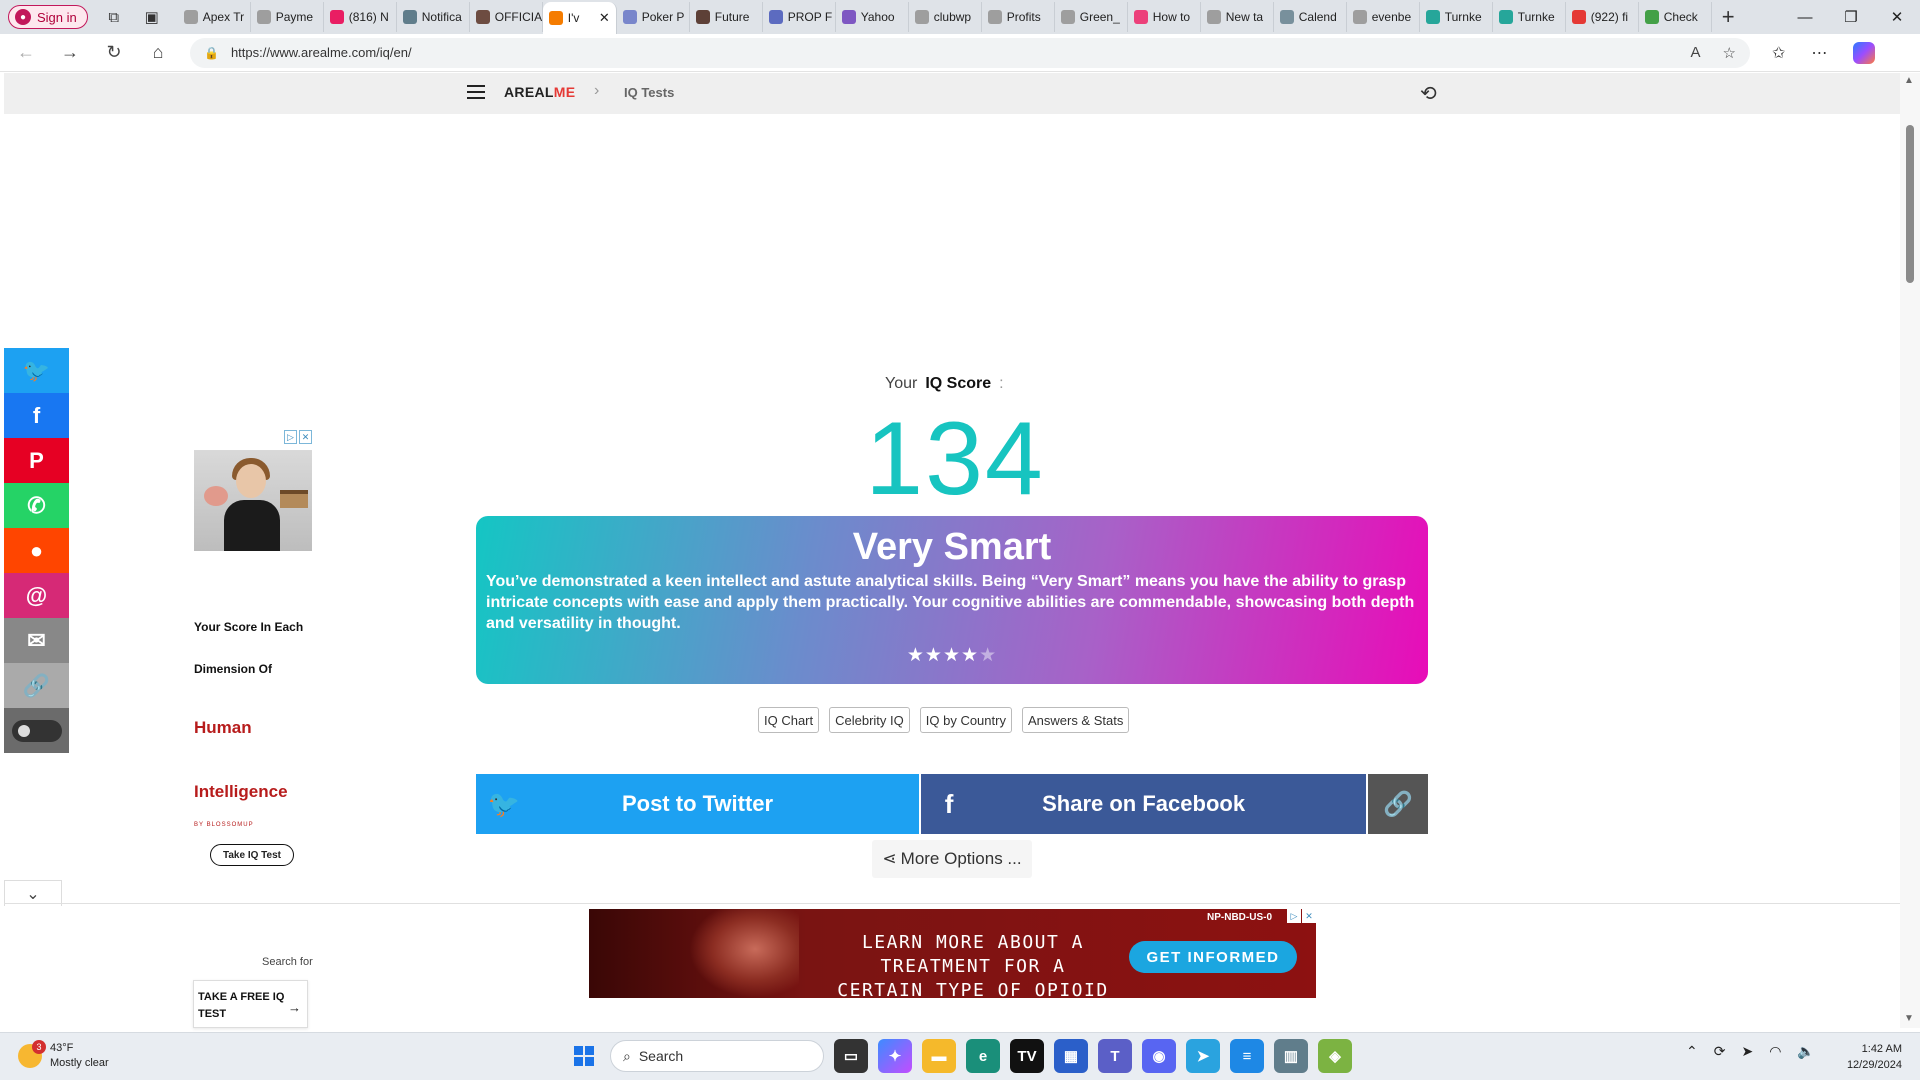 The width and height of the screenshot is (1920, 1080). I want to click on quick-link: IQ Chart, so click(789, 720).